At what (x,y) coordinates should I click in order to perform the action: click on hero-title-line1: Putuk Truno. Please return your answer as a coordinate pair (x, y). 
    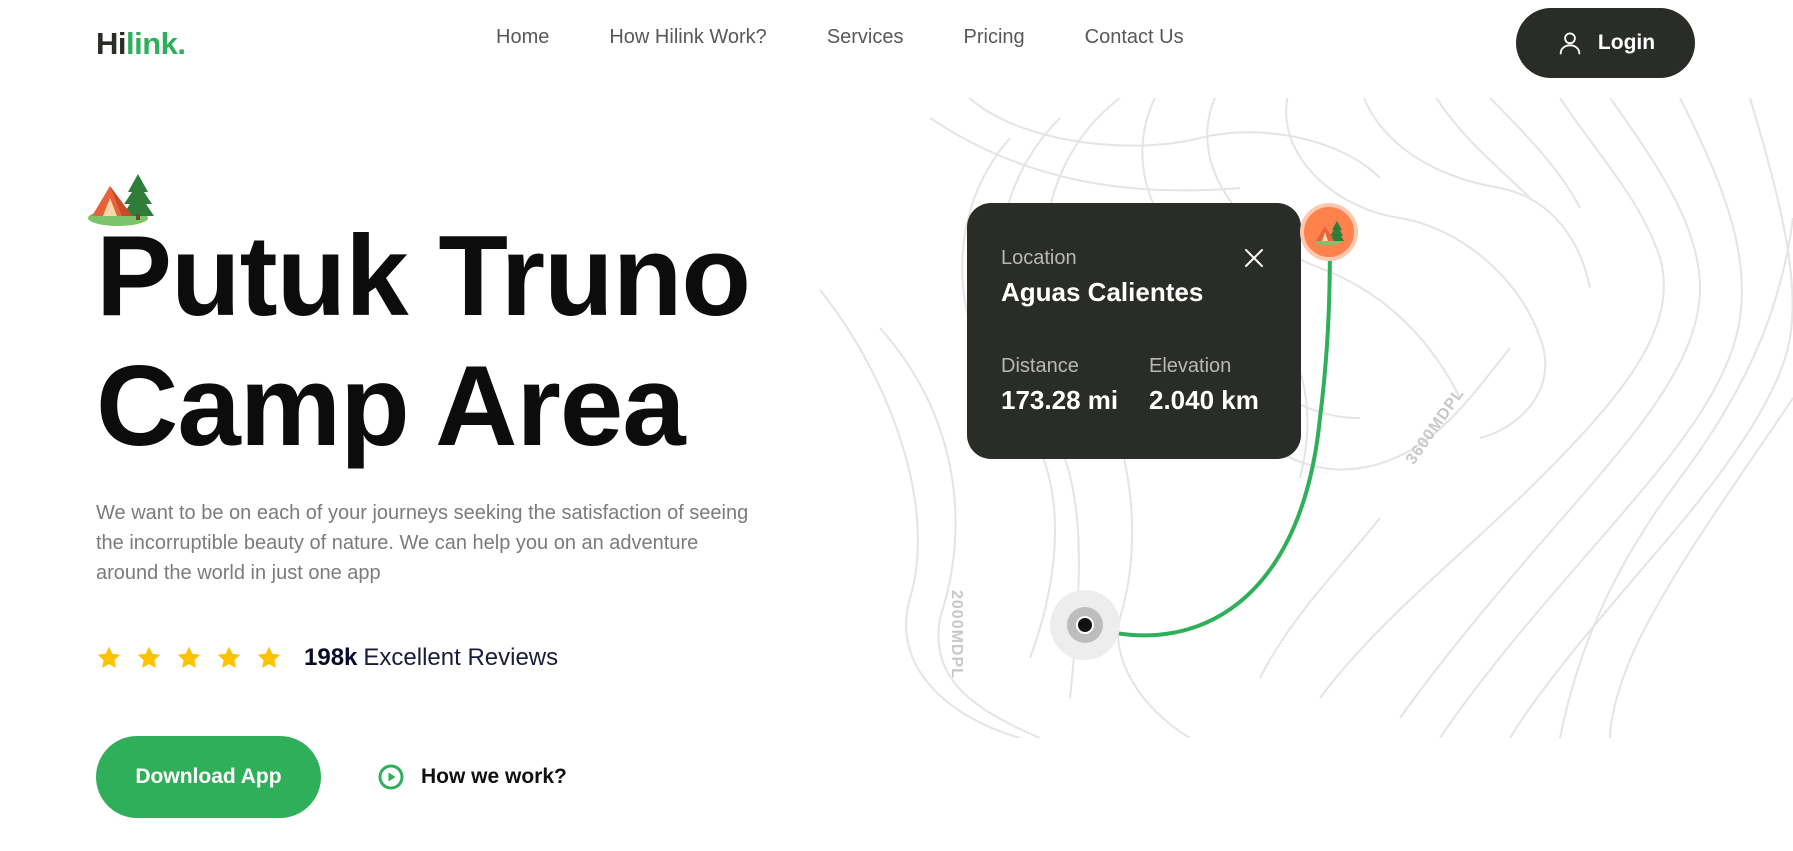
    Looking at the image, I should click on (423, 276).